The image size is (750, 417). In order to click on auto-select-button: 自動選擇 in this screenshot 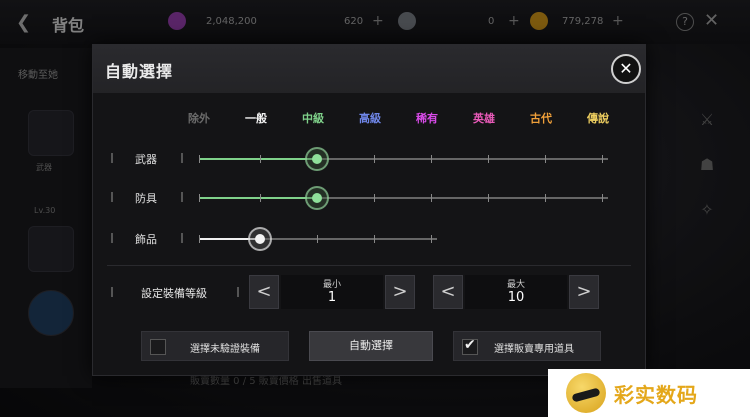, I will do `click(371, 346)`.